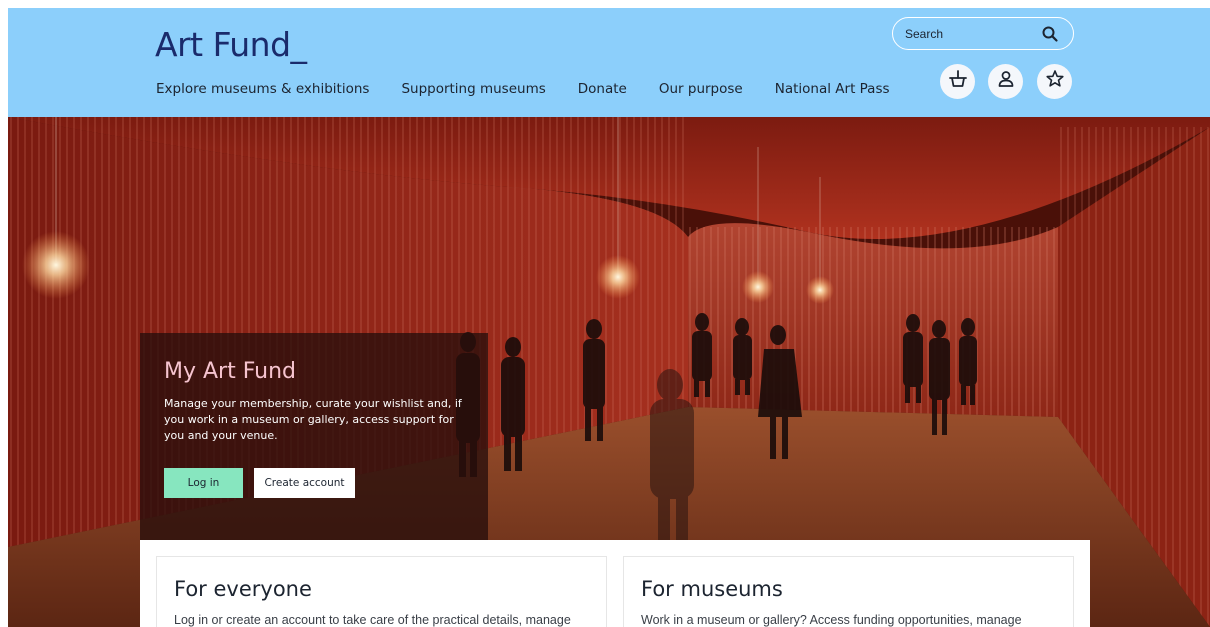 This screenshot has width=1210, height=627. What do you see at coordinates (701, 89) in the screenshot?
I see `nav-our-purpose: Our purpose` at bounding box center [701, 89].